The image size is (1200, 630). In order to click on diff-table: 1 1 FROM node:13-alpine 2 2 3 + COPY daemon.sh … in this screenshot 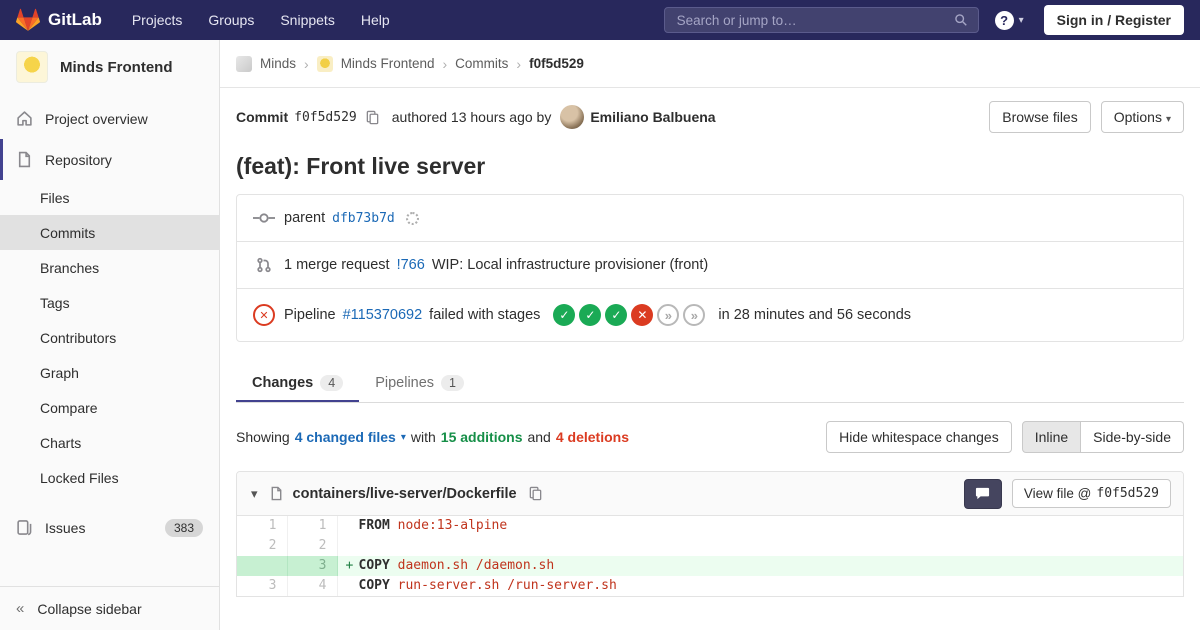, I will do `click(710, 556)`.